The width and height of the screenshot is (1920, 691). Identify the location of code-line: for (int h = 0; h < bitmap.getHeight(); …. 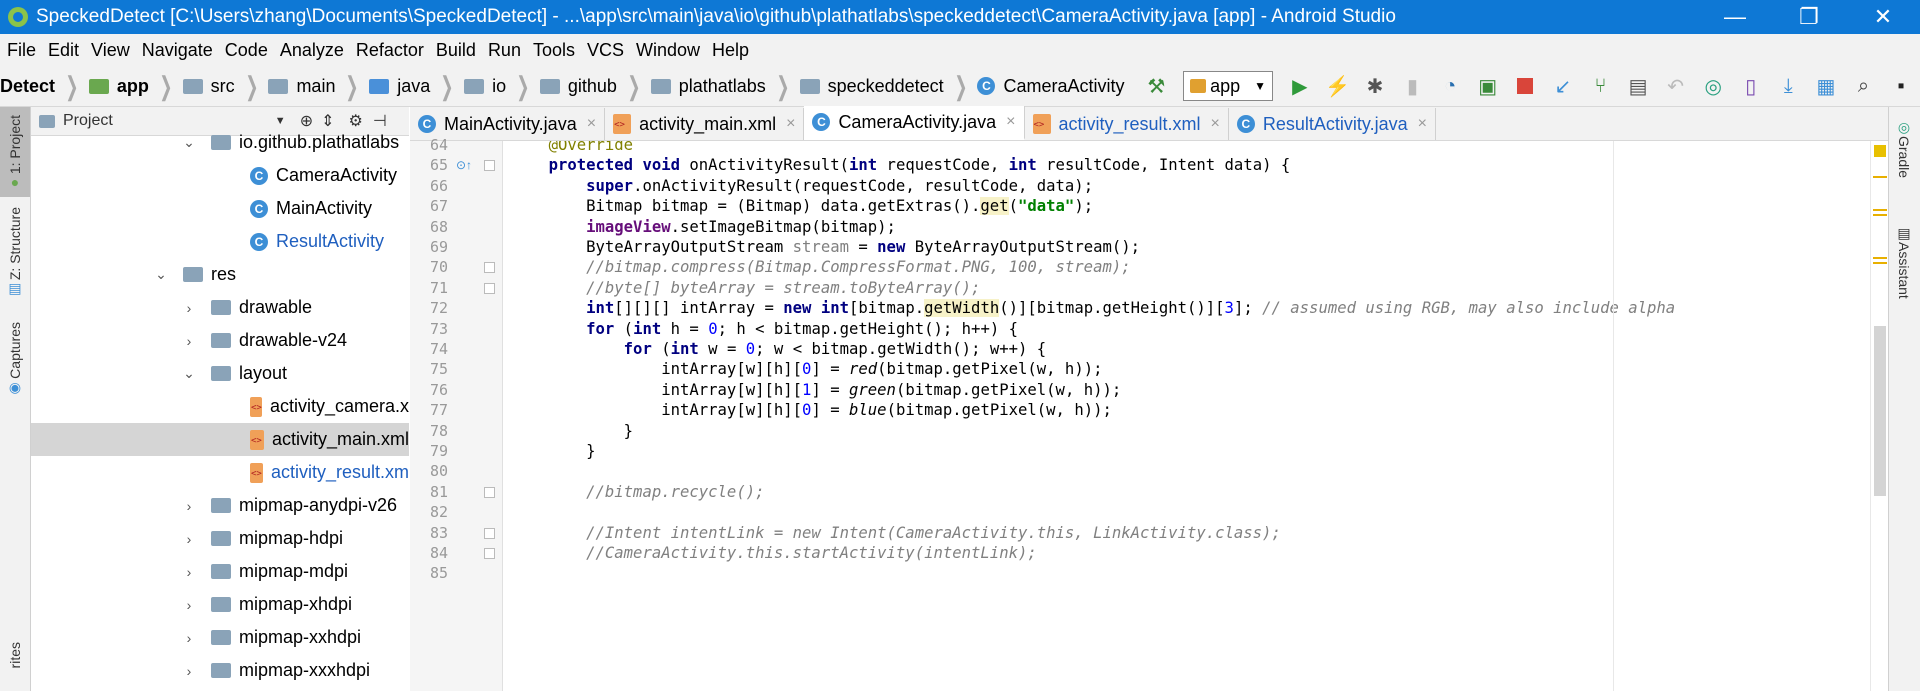
(1199, 329).